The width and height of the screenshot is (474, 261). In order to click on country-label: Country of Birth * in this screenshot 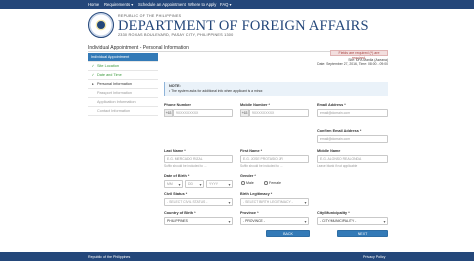, I will do `click(180, 213)`.